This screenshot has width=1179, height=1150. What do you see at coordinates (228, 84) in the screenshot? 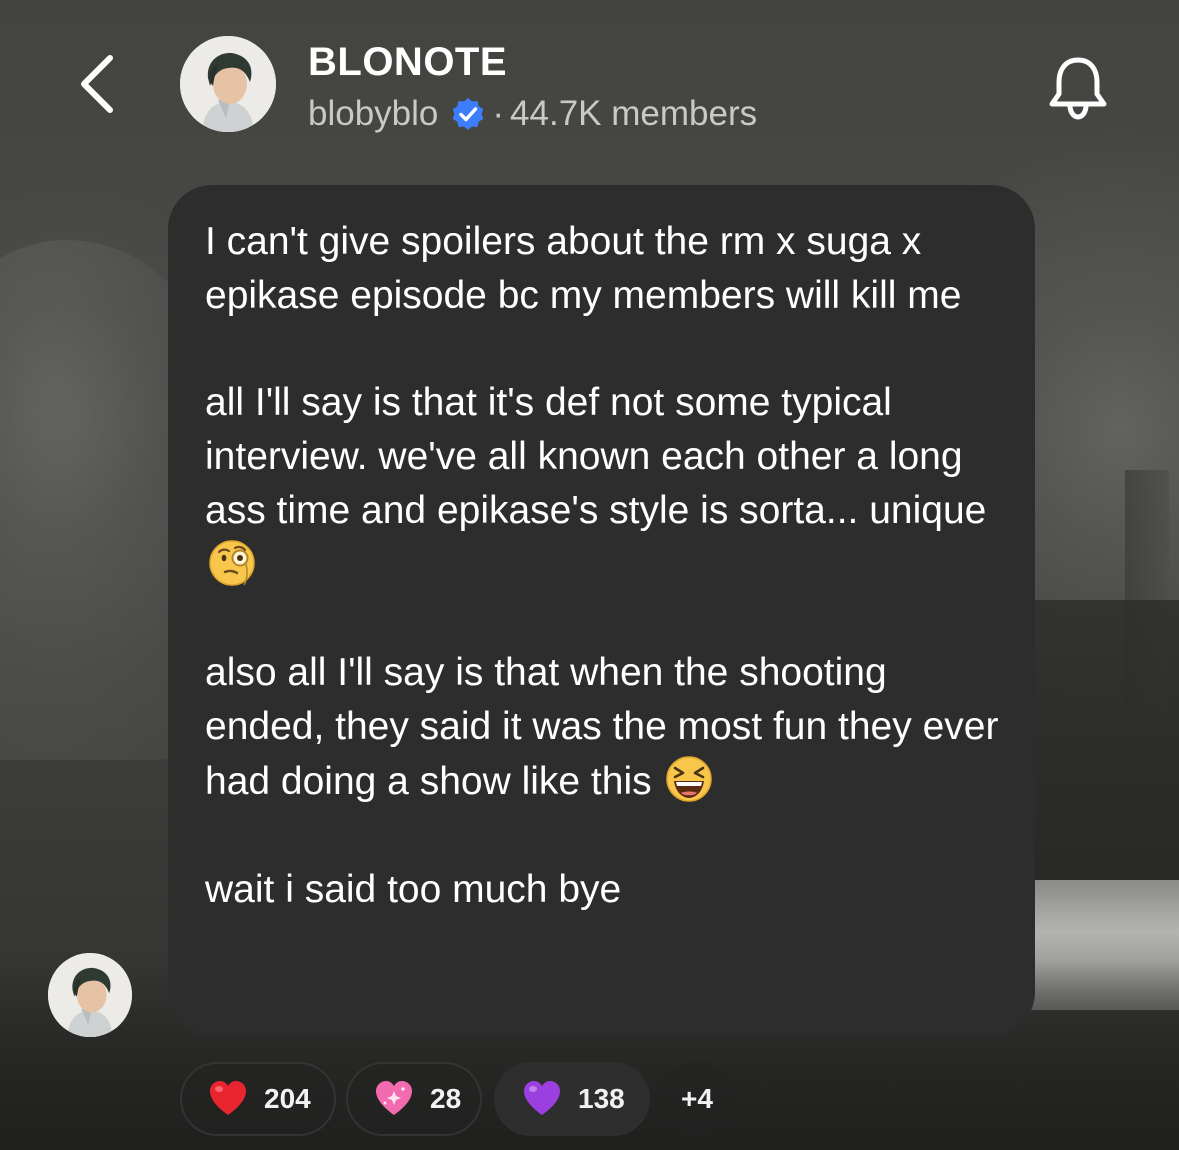
I see `channel-avatar` at bounding box center [228, 84].